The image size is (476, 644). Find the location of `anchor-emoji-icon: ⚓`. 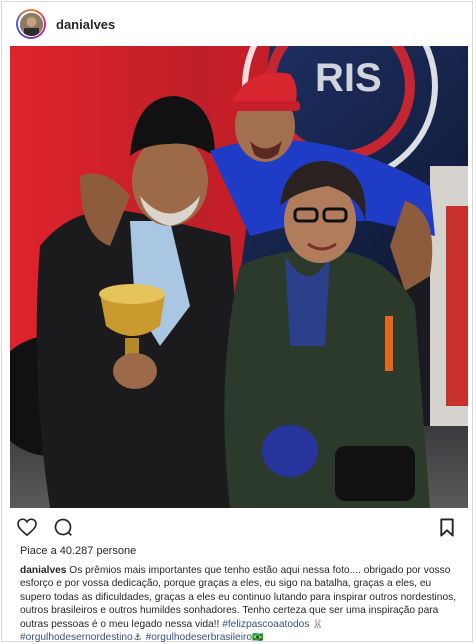

anchor-emoji-icon: ⚓ is located at coordinates (137, 637).